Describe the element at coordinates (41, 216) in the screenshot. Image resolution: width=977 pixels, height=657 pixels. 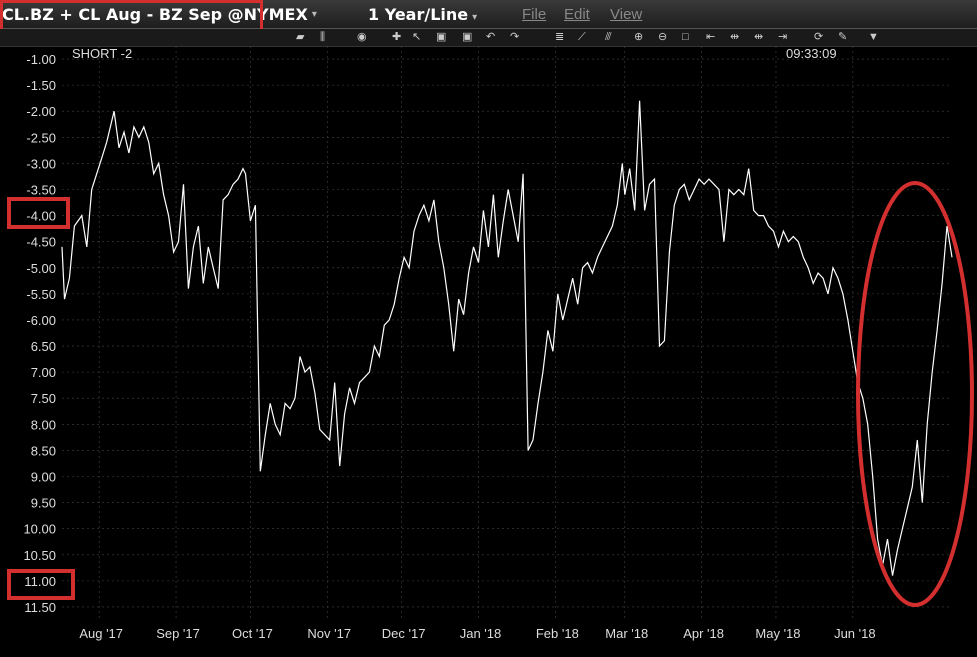
I see `y-tick-label: -4.00` at that location.